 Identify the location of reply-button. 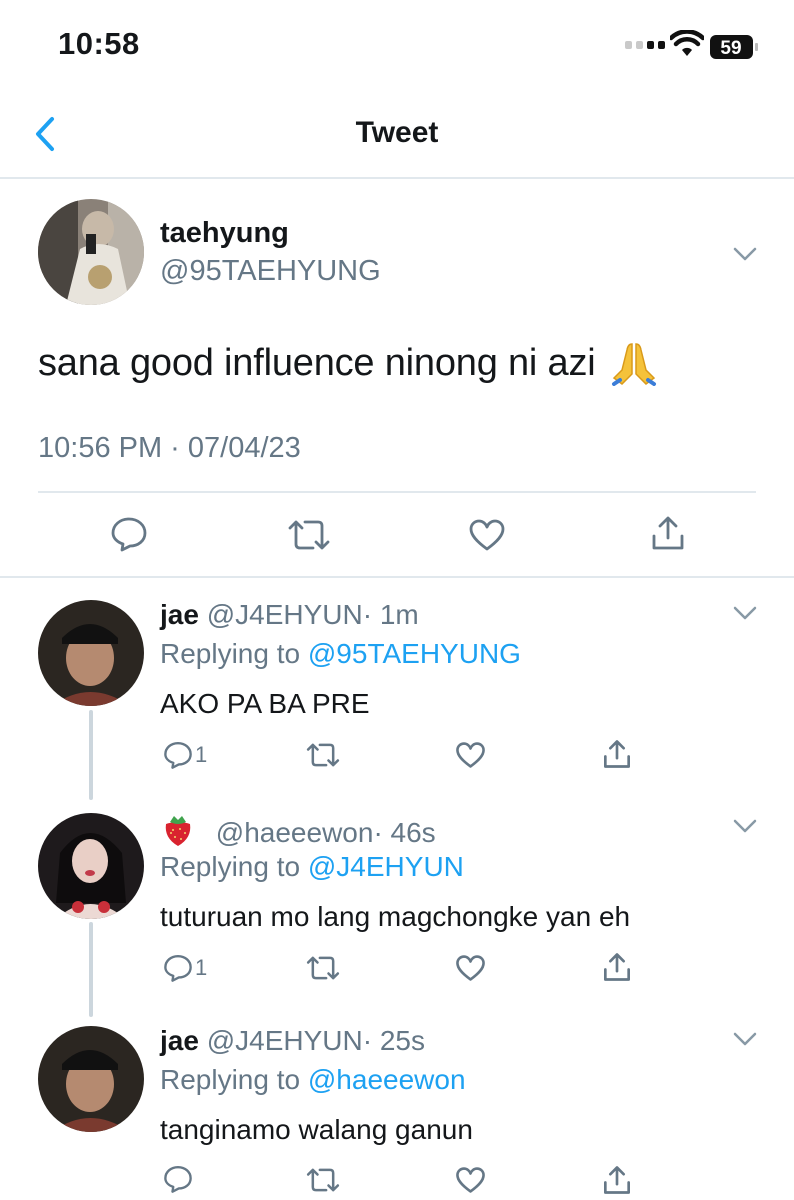
(179, 1179).